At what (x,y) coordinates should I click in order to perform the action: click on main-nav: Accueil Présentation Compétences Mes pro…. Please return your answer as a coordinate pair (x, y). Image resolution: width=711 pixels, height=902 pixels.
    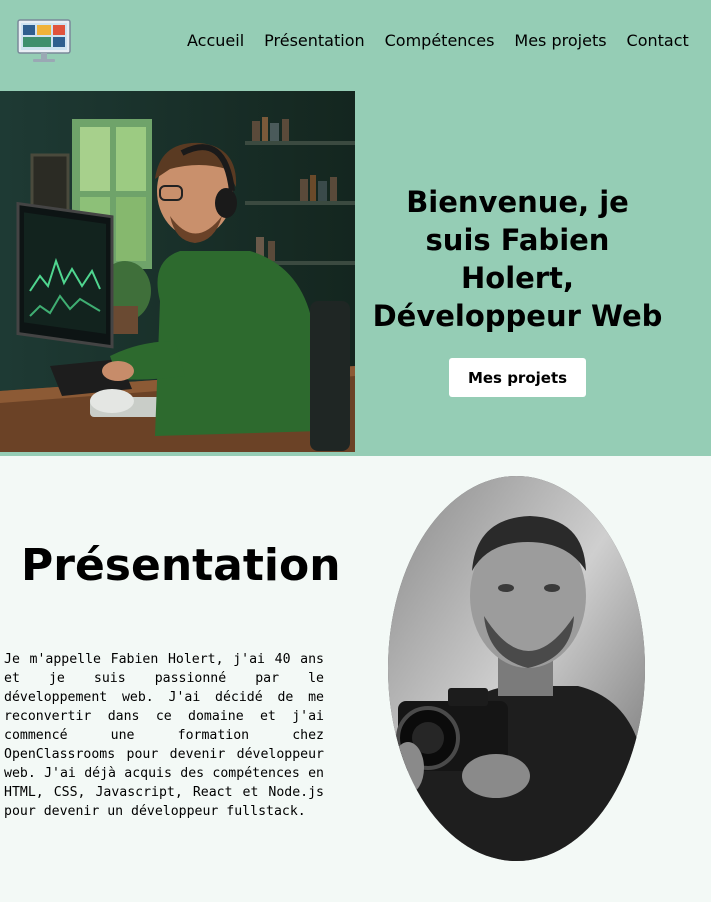
    Looking at the image, I should click on (438, 41).